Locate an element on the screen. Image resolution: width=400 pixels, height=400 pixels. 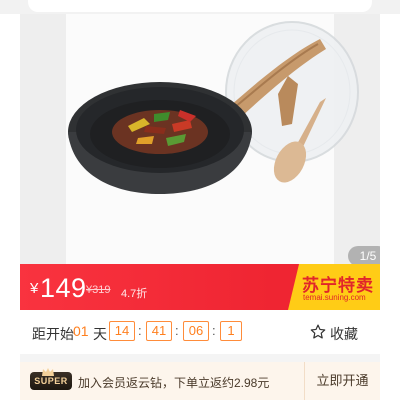
super-badge: SUPER is located at coordinates (51, 379).